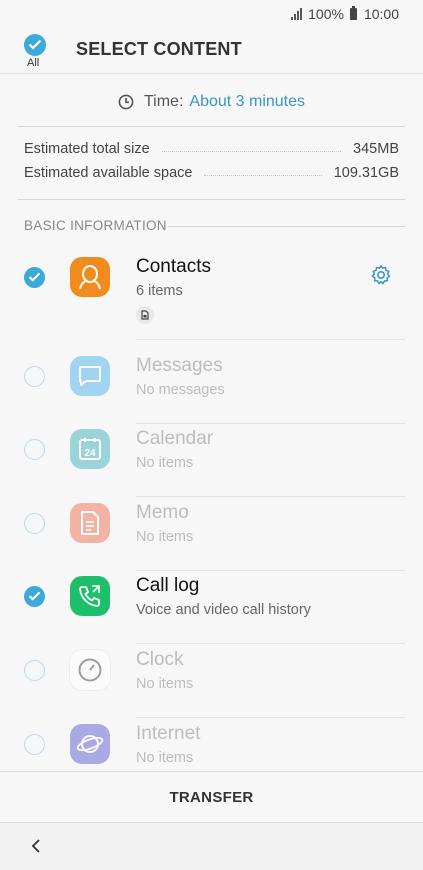  What do you see at coordinates (90, 744) in the screenshot?
I see `internet-icon` at bounding box center [90, 744].